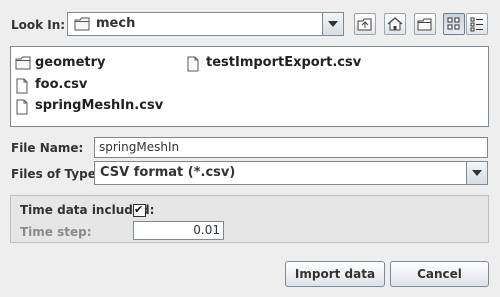 This screenshot has height=297, width=500. Describe the element at coordinates (439, 274) in the screenshot. I see `cancel-button: Cancel` at that location.